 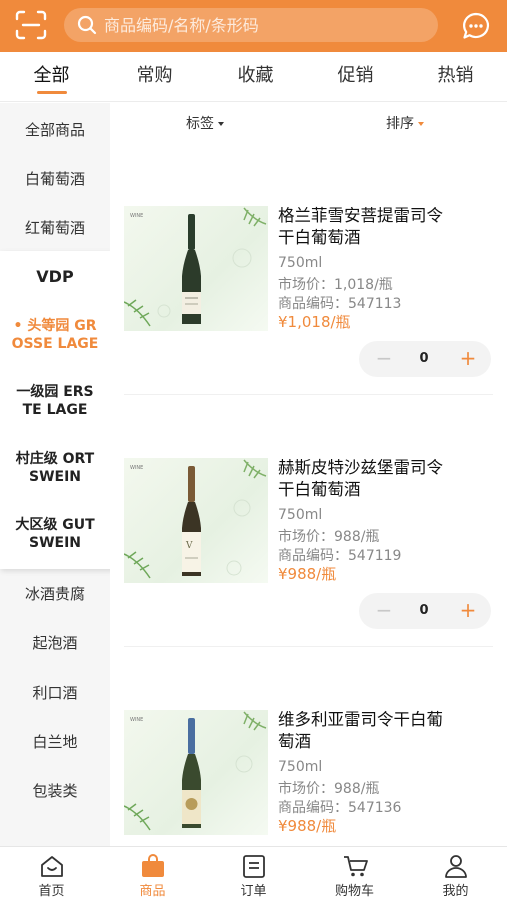 I want to click on product-code: 商品编码：547113, so click(x=340, y=304).